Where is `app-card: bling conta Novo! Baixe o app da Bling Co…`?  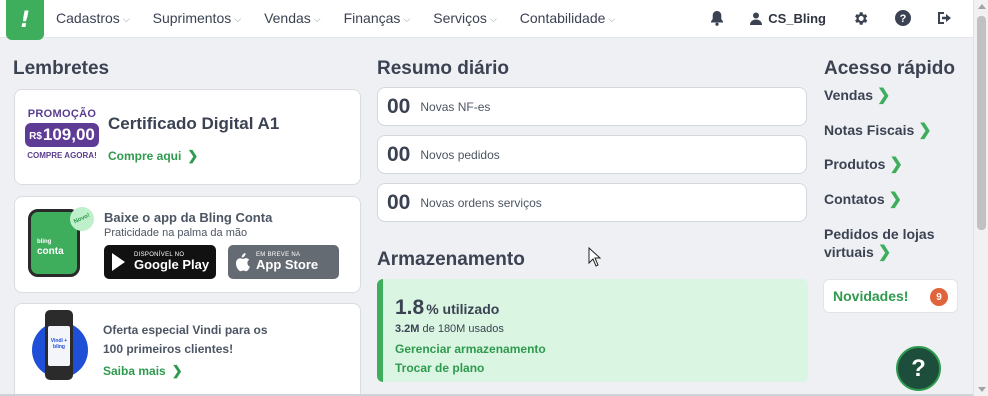 app-card: bling conta Novo! Baixe o app da Bling Co… is located at coordinates (187, 244).